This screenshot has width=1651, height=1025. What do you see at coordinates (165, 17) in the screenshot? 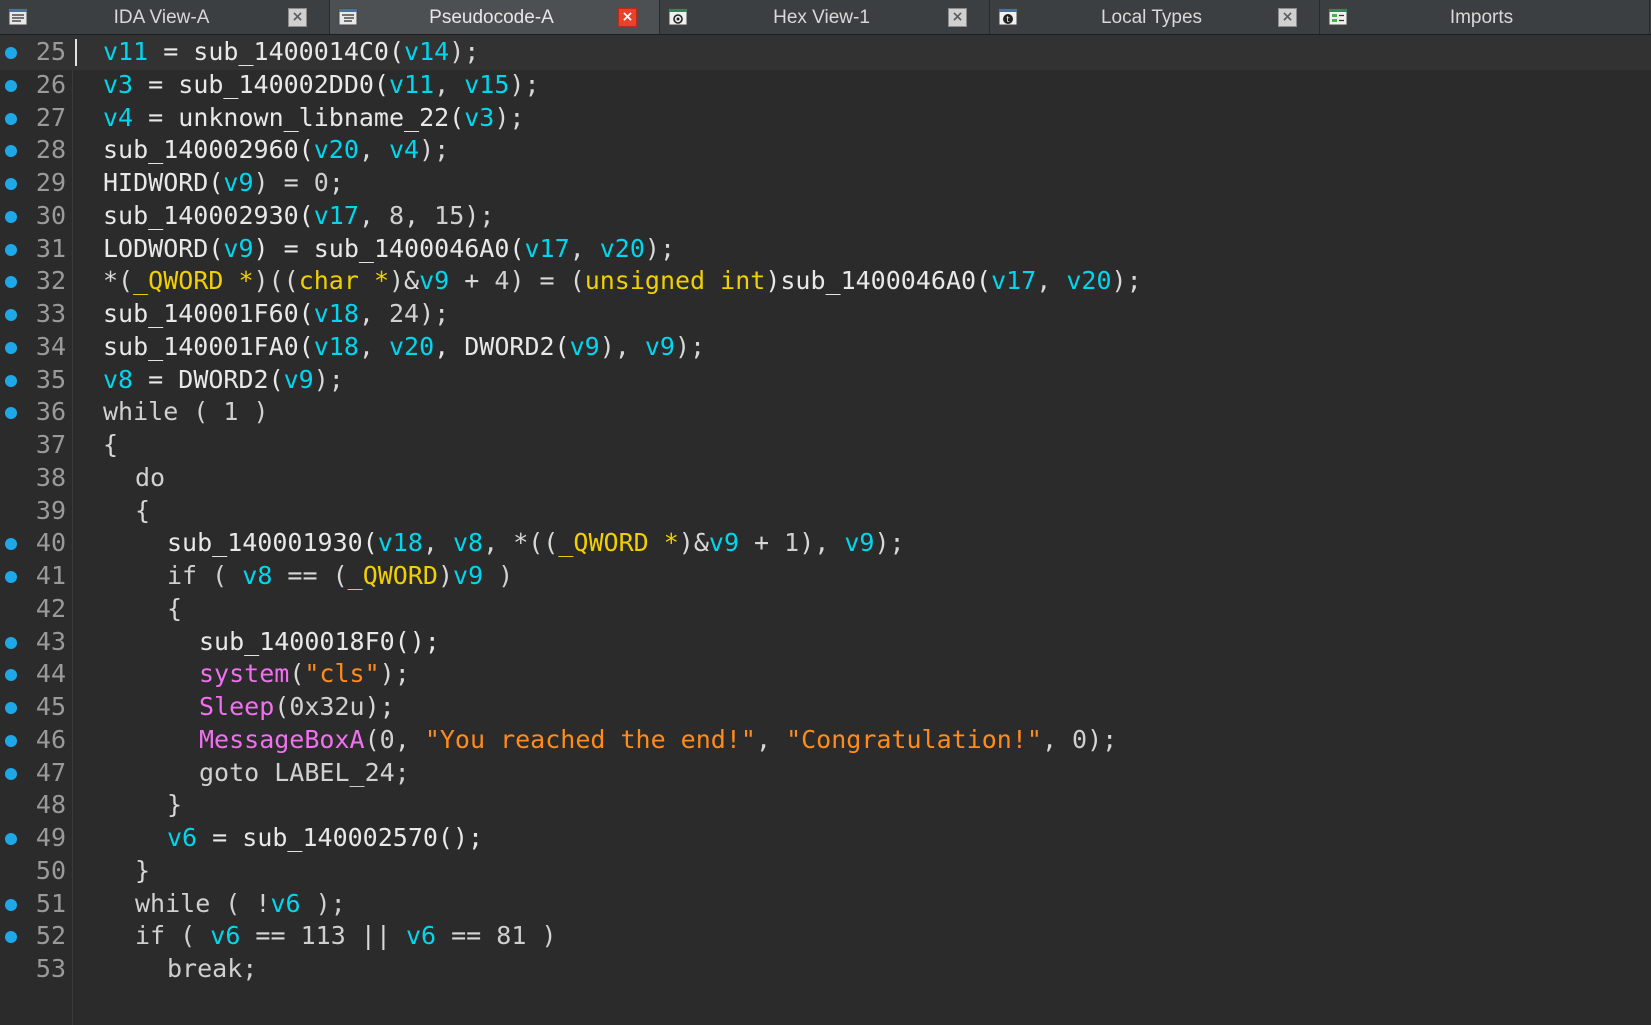
I see `tab-ida-view-a: IDA View-A ×` at bounding box center [165, 17].